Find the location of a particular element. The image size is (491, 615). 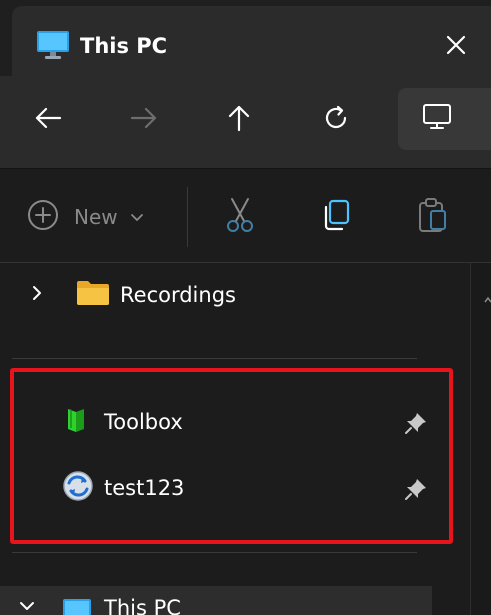

tree-item-recordings: Recordings is located at coordinates (133, 295).